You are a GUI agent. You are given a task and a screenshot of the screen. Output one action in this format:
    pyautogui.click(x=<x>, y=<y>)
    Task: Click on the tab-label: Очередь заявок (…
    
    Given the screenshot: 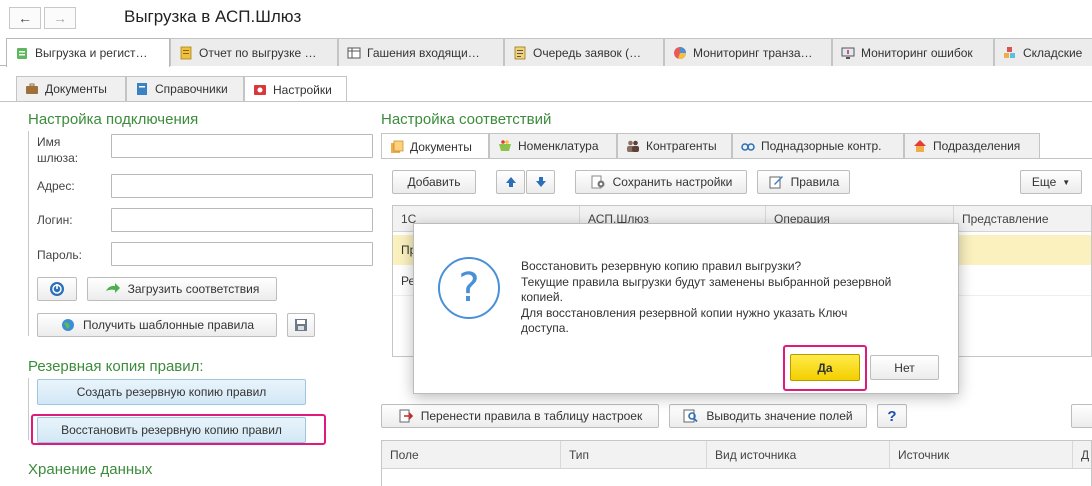 What is the action you would take?
    pyautogui.click(x=587, y=52)
    